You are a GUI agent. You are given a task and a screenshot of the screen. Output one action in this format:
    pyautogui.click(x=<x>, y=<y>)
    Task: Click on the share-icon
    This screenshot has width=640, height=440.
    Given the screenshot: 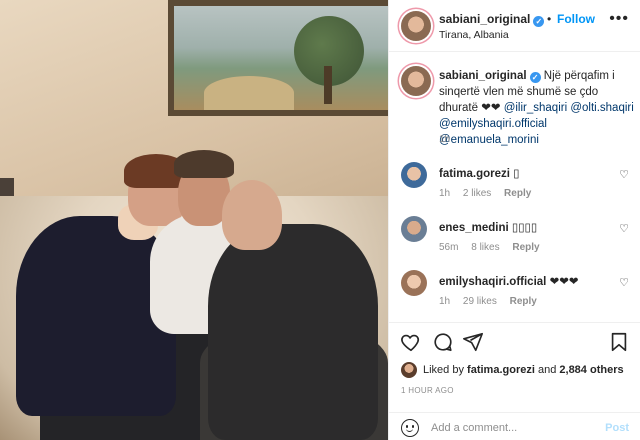 What is the action you would take?
    pyautogui.click(x=473, y=343)
    